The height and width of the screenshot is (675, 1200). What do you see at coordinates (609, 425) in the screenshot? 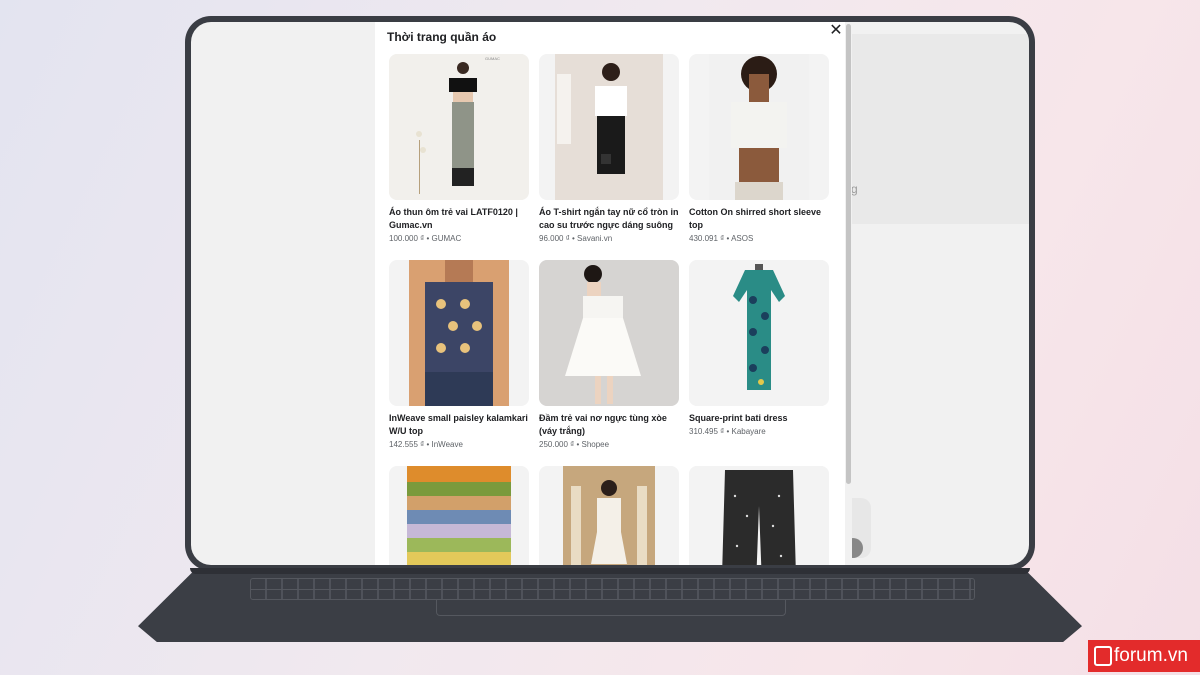
I see `product-title: Đầm trẻ vai nơ ngực tùng xòe (váy trắng)` at bounding box center [609, 425].